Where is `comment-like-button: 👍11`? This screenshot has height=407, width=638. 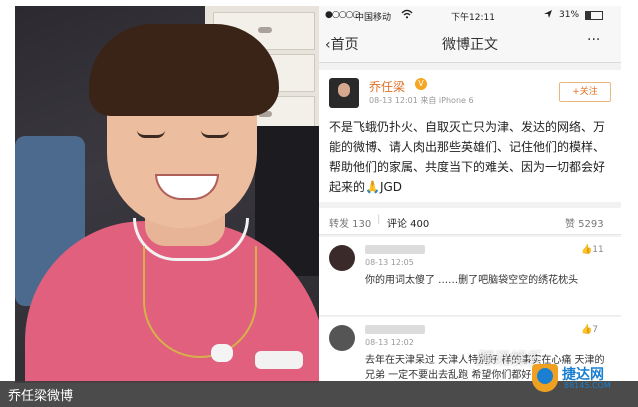 comment-like-button: 👍11 is located at coordinates (592, 250).